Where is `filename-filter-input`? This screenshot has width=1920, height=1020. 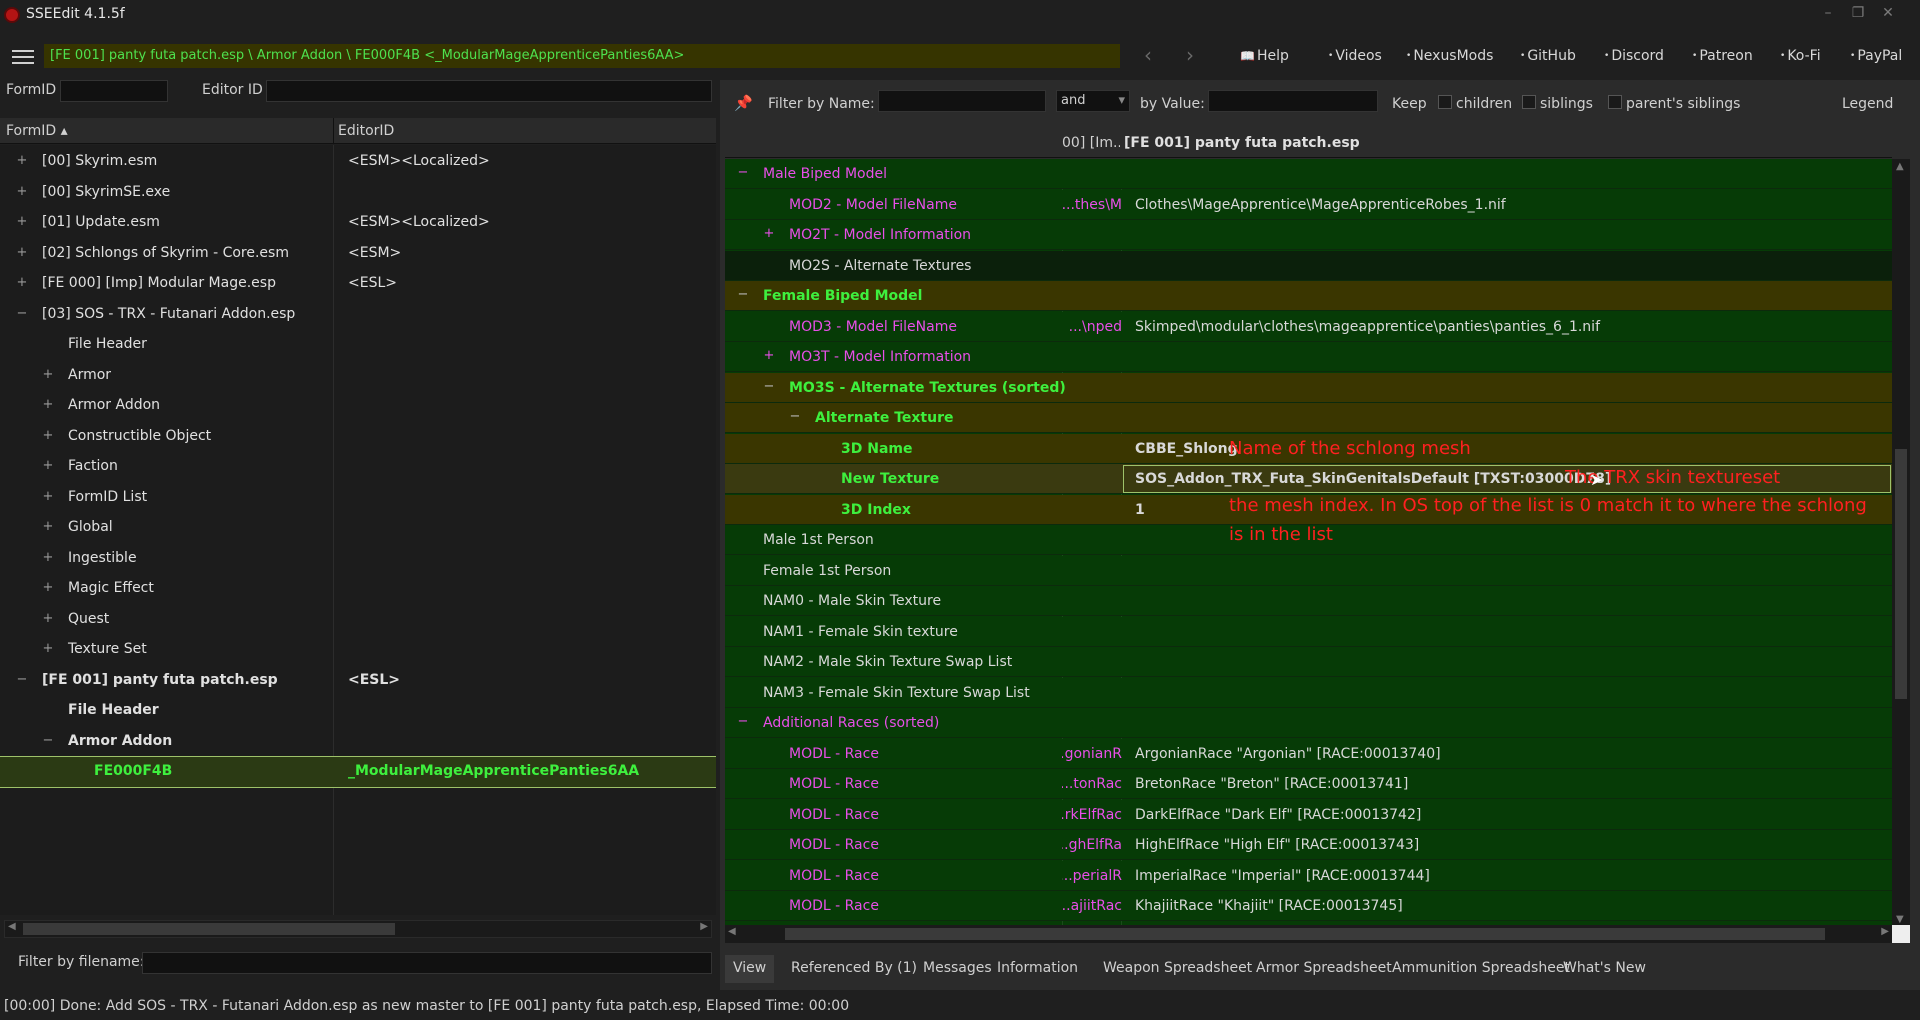
filename-filter-input is located at coordinates (427, 963).